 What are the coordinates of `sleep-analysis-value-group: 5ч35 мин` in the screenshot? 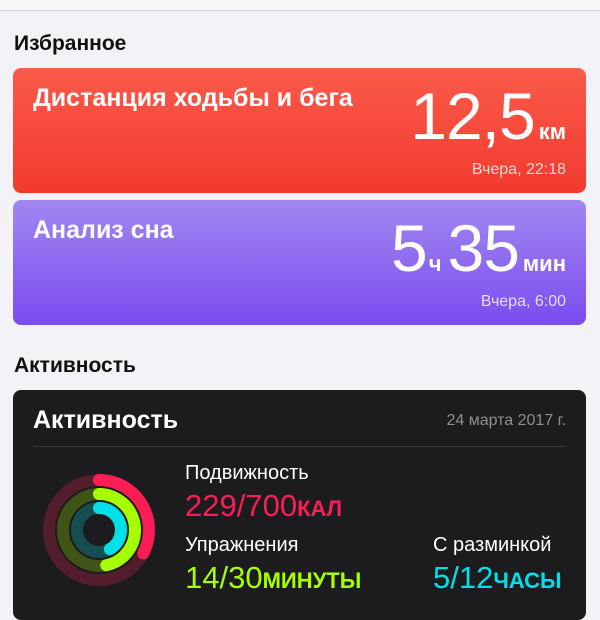 It's located at (478, 248).